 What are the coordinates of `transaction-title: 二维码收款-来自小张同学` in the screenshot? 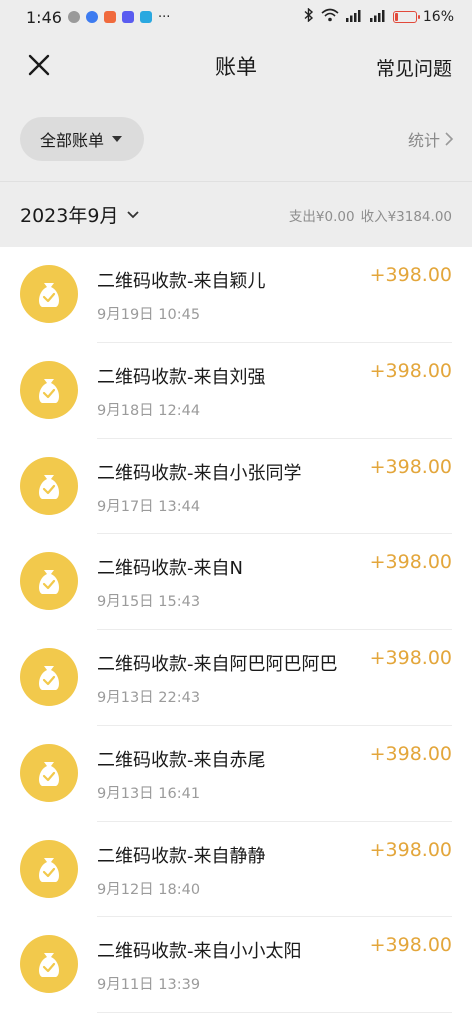 It's located at (199, 473).